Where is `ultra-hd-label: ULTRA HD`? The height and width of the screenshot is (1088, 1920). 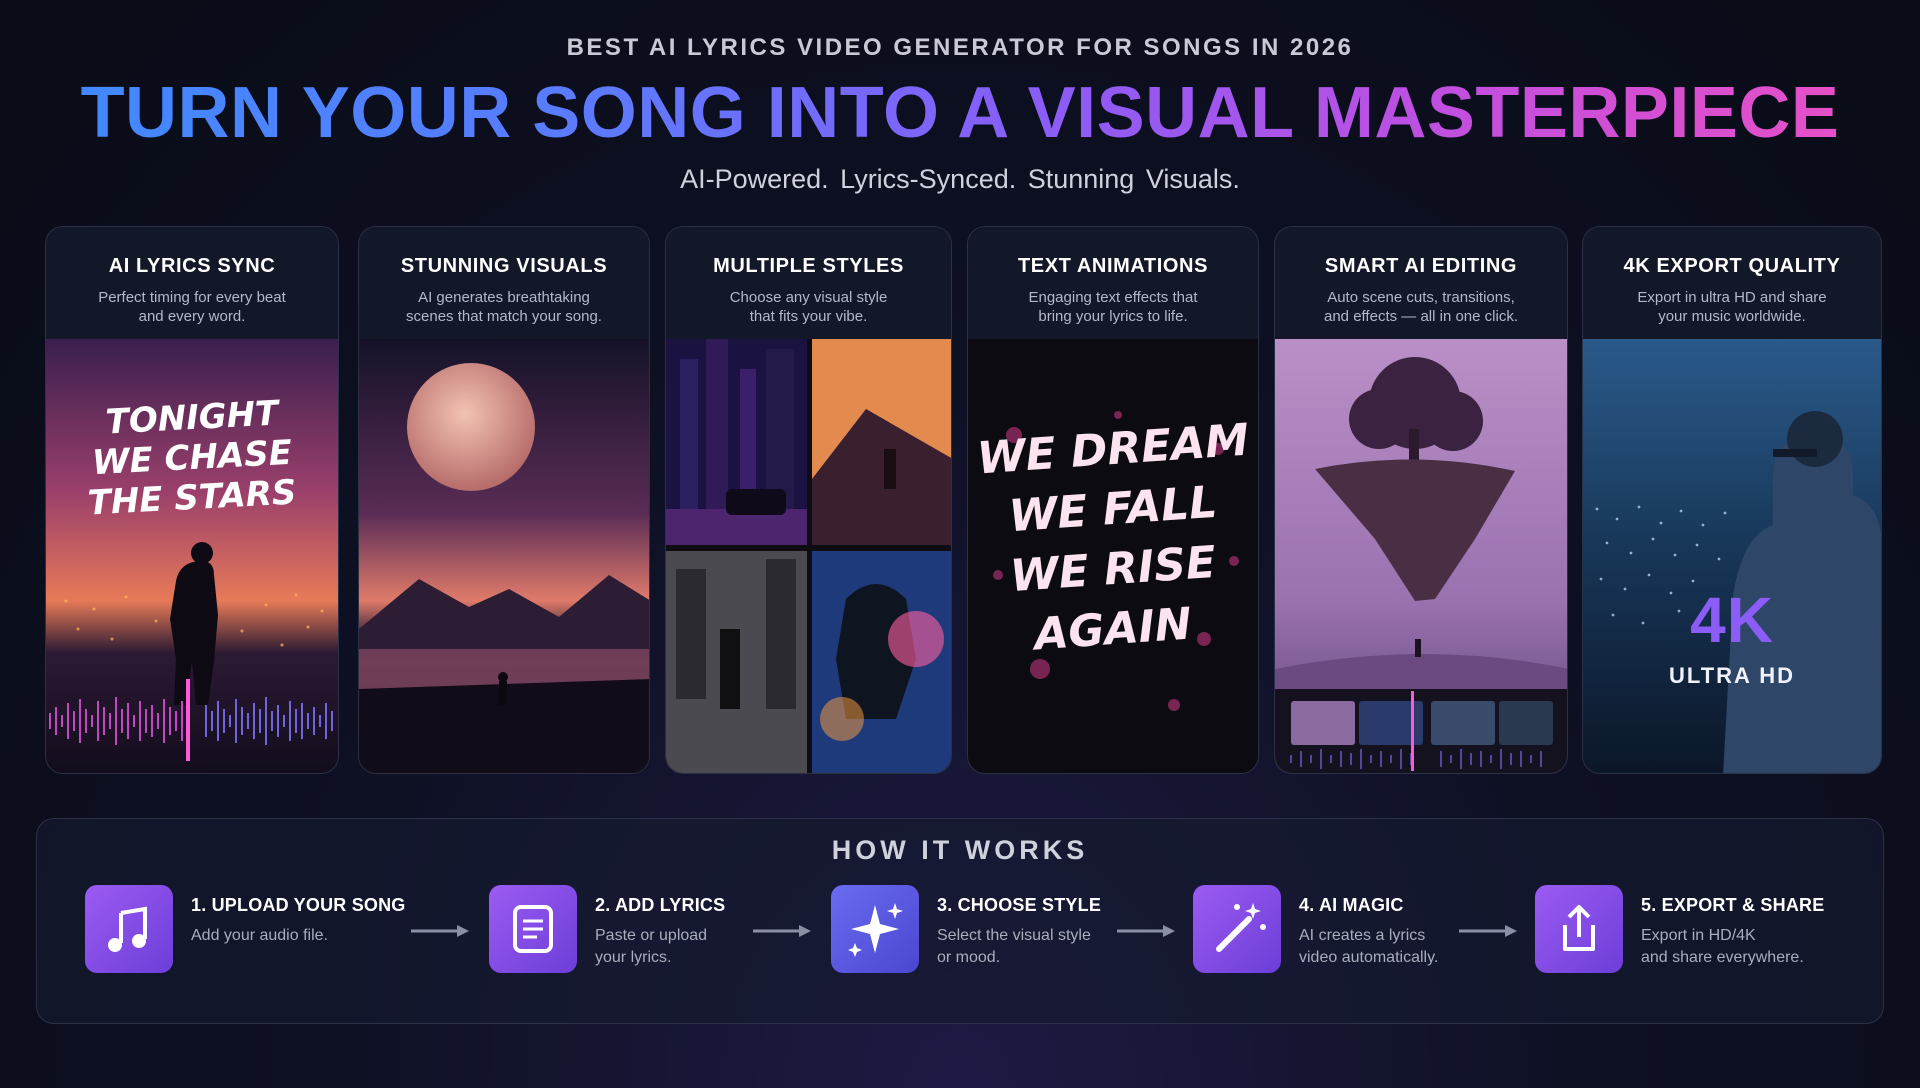
ultra-hd-label: ULTRA HD is located at coordinates (1732, 675).